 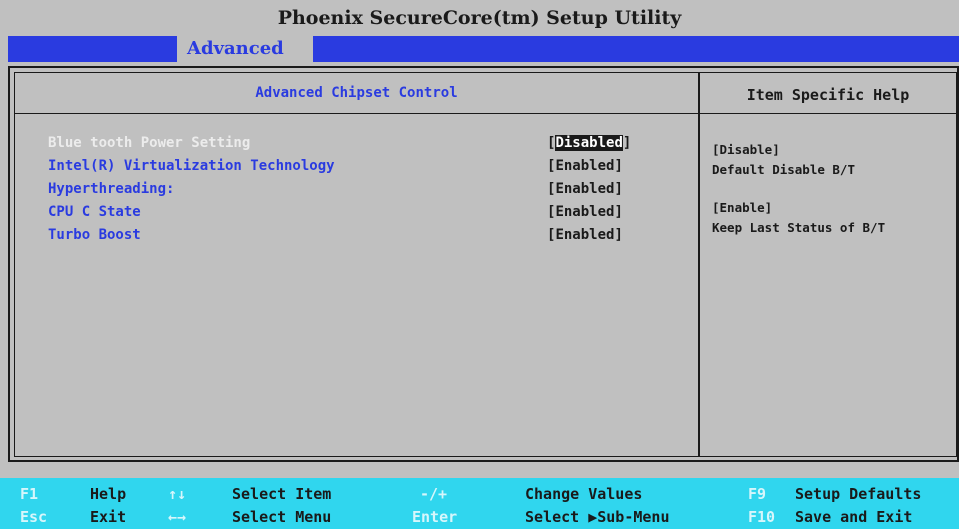 What do you see at coordinates (746, 149) in the screenshot?
I see `help-line: [Disable]` at bounding box center [746, 149].